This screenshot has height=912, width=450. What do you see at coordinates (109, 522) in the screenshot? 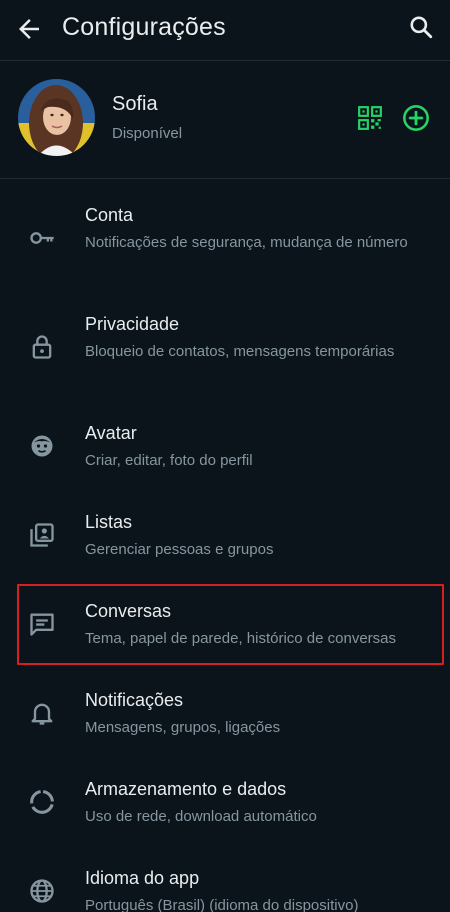
I see `settings-item-label: Listas` at bounding box center [109, 522].